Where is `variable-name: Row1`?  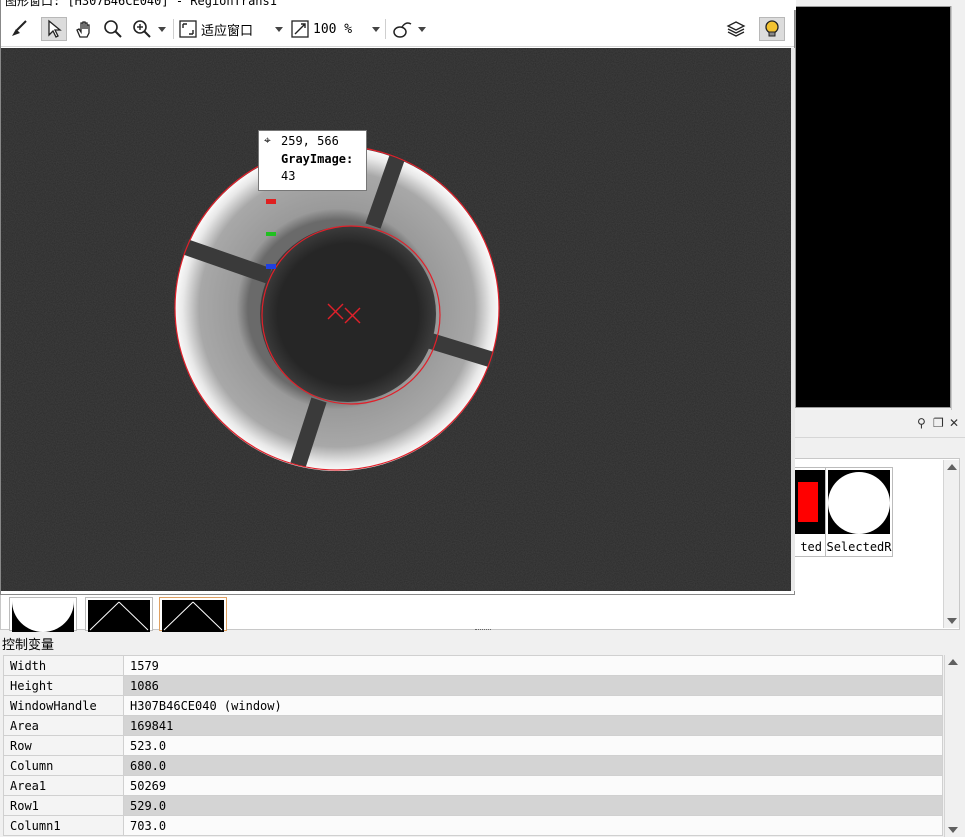
variable-name: Row1 is located at coordinates (63, 805).